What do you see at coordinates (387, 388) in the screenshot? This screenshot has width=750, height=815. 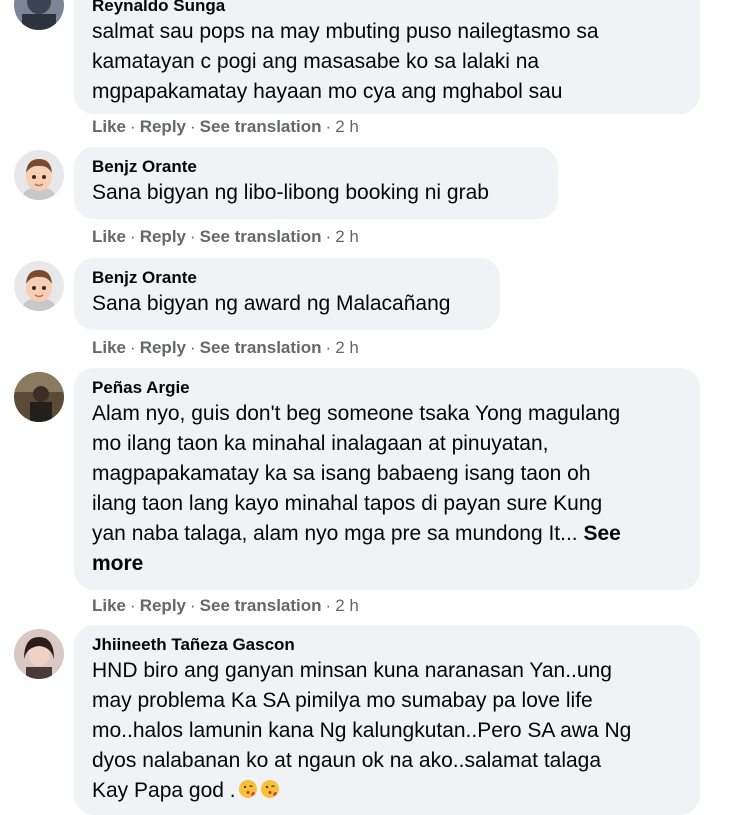 I see `comment-author: Peñas Argie` at bounding box center [387, 388].